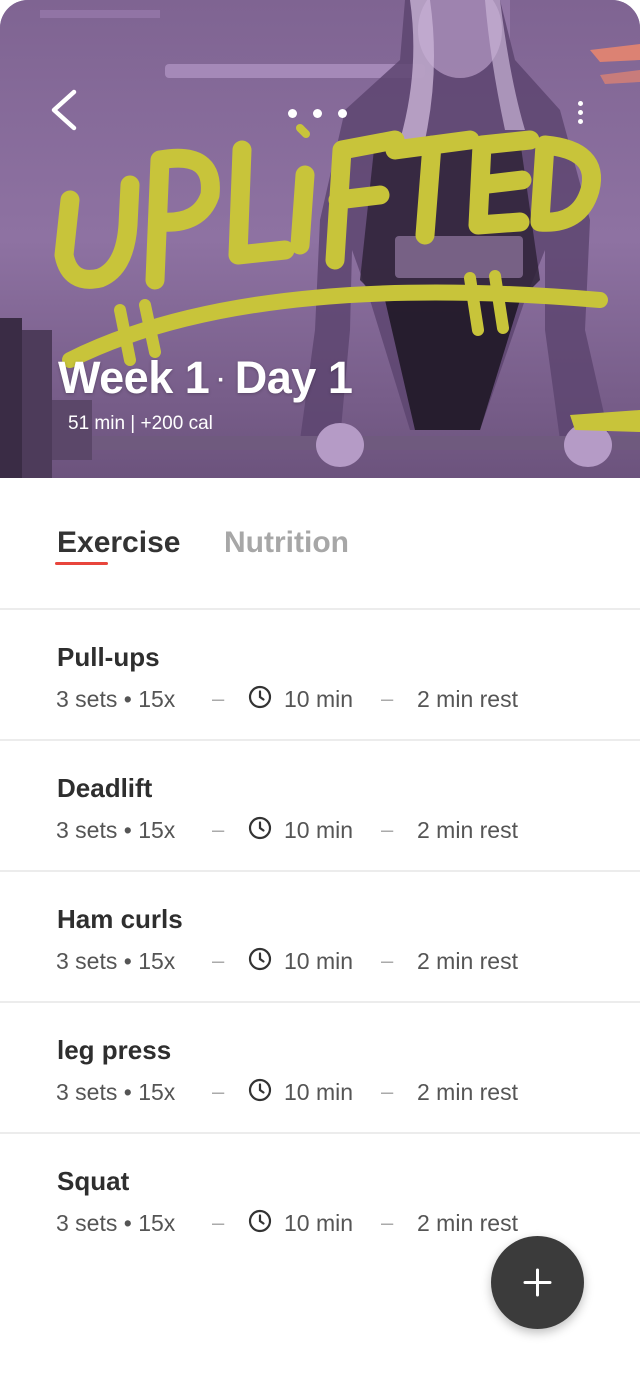  What do you see at coordinates (108, 657) in the screenshot?
I see `exercise-name: Pull-ups` at bounding box center [108, 657].